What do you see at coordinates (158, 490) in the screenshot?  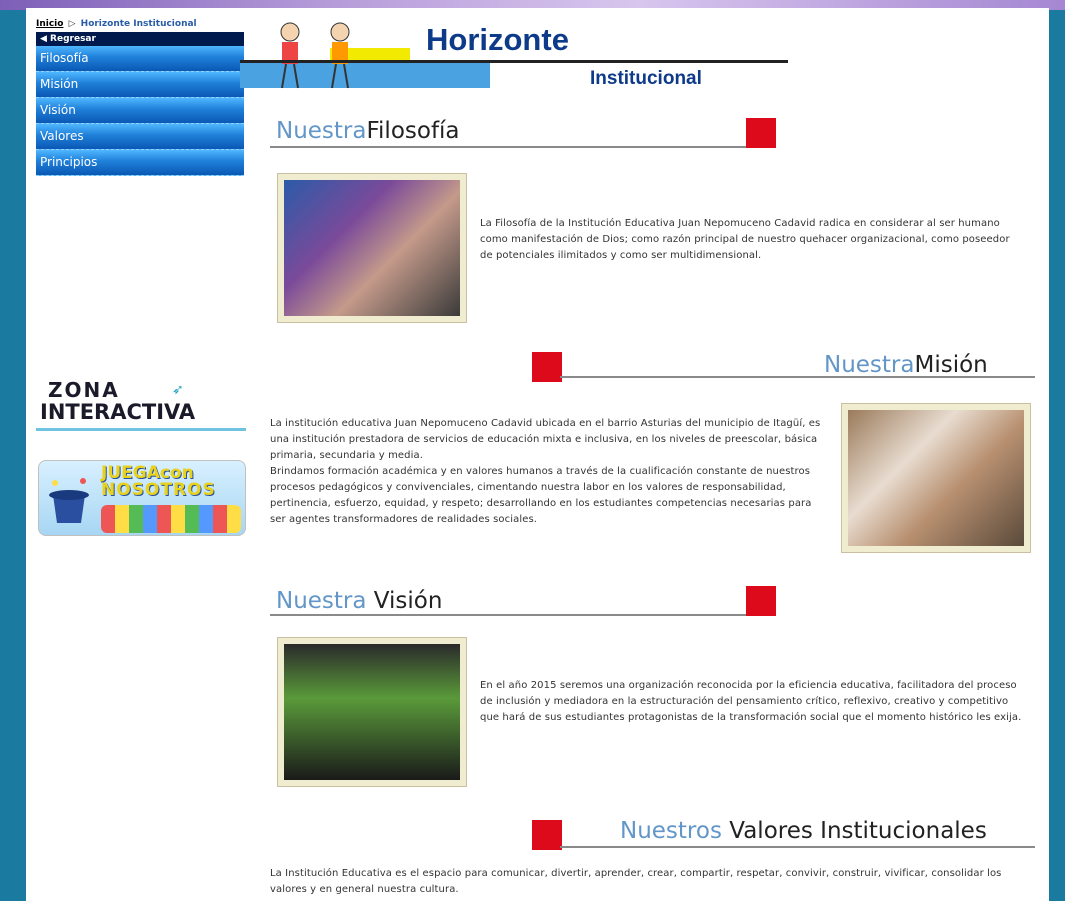 I see `nosotros-label: NOSOTROS` at bounding box center [158, 490].